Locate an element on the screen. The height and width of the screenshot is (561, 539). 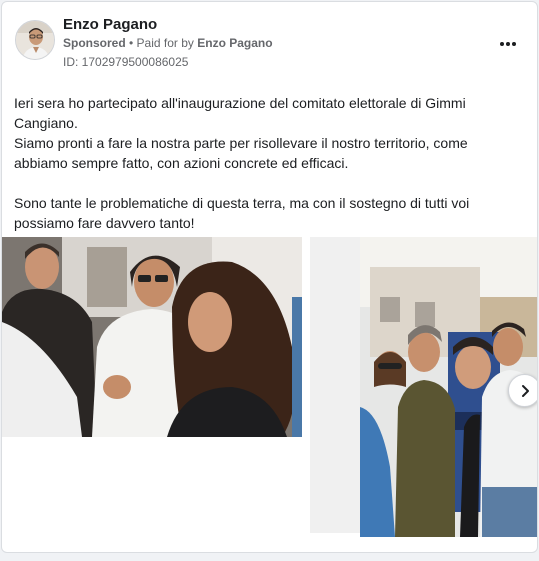
ad-id: ID: 1702979500086025 is located at coordinates (126, 62).